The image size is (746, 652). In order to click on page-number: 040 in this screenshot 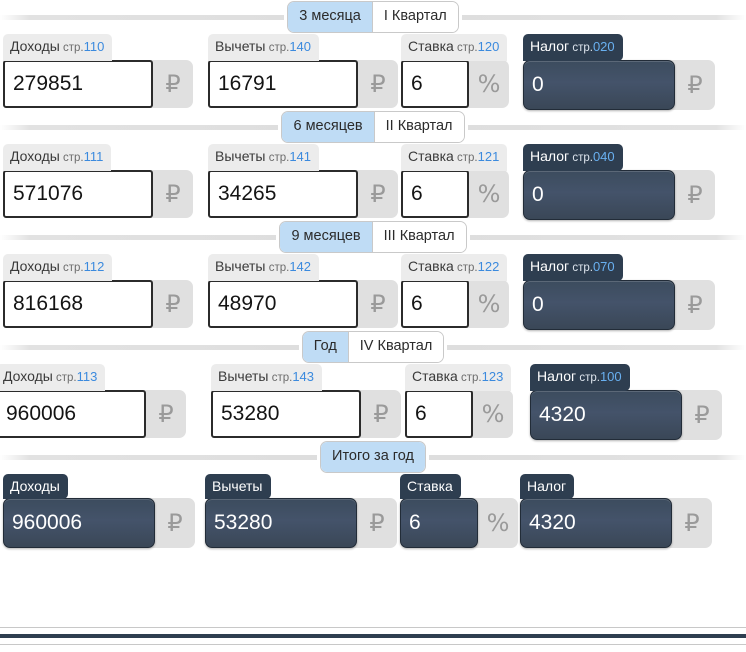, I will do `click(603, 156)`.